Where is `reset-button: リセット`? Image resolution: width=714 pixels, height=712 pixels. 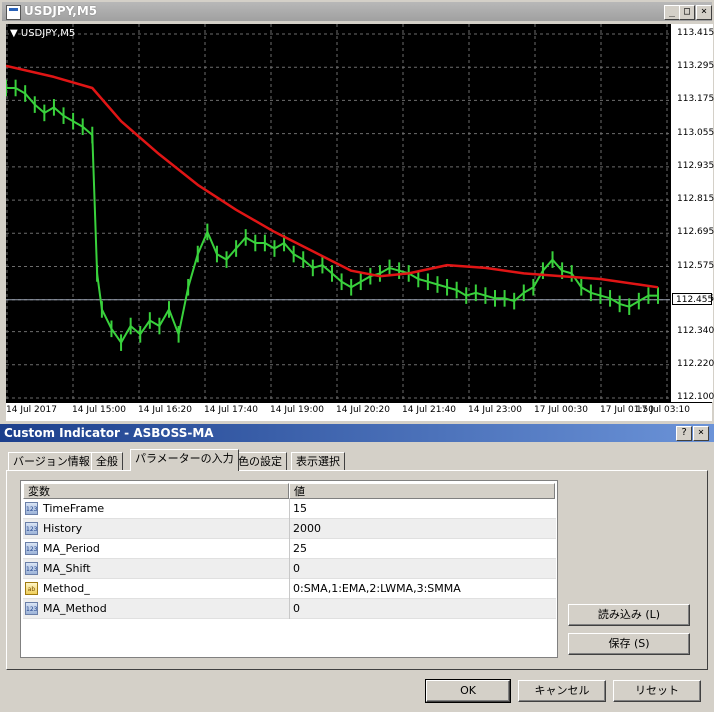
reset-button: リセット is located at coordinates (657, 691).